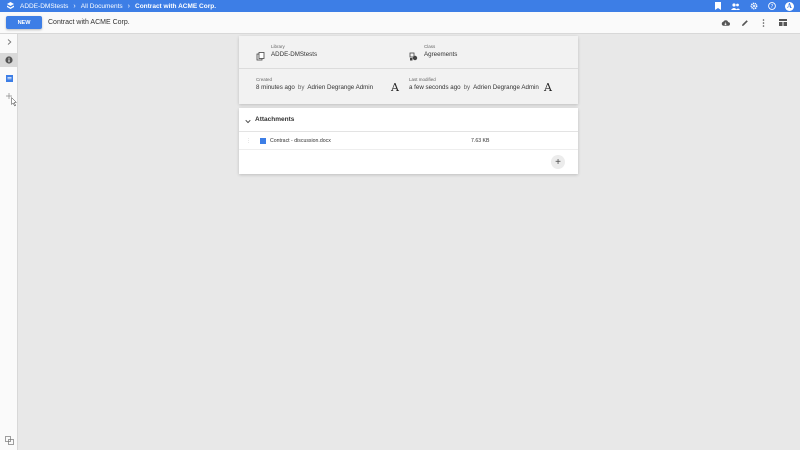 The height and width of the screenshot is (450, 800). I want to click on library-icon, so click(261, 54).